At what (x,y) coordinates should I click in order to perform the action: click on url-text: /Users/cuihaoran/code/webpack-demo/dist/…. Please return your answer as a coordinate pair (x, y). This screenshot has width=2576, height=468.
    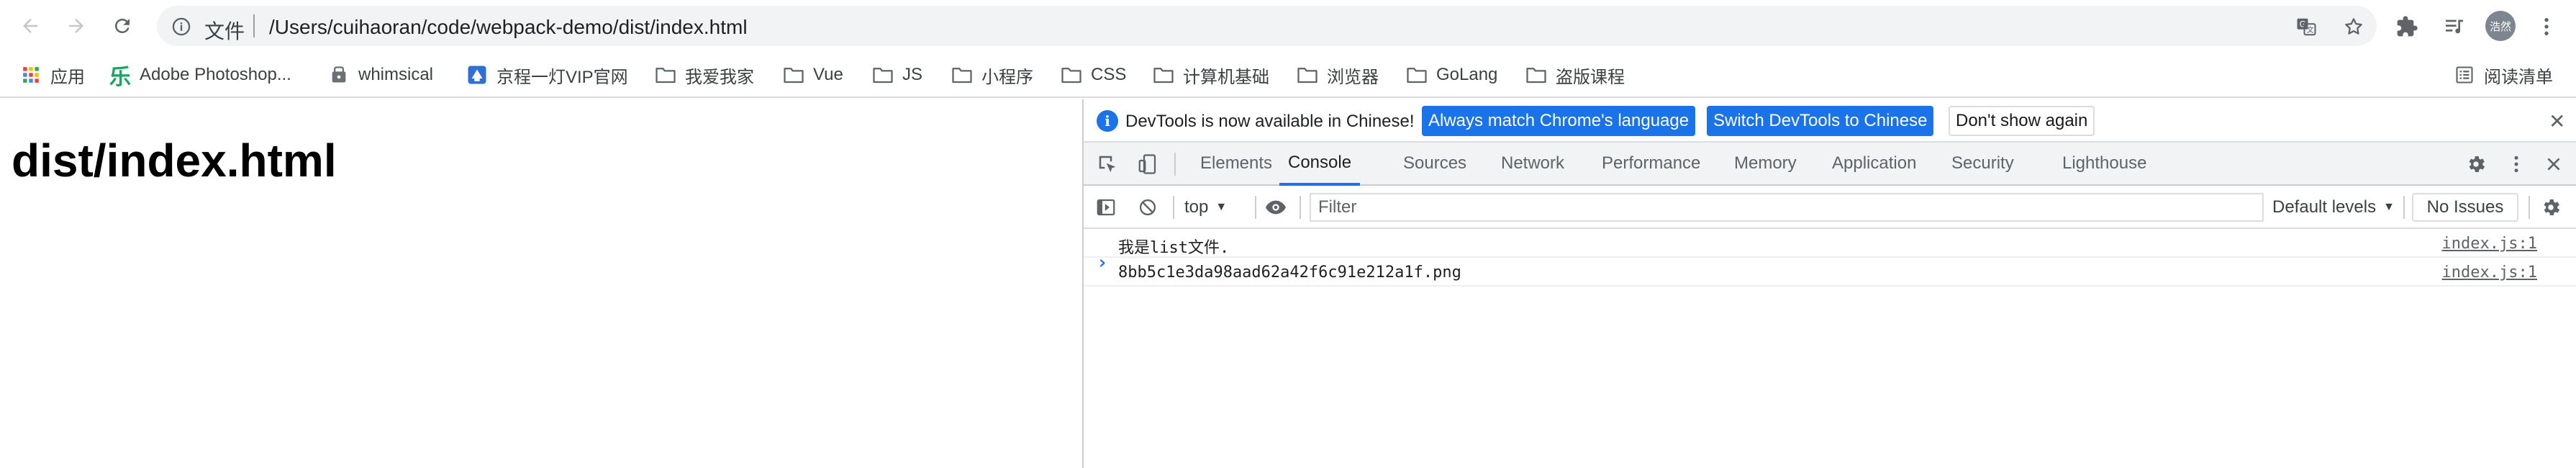
    Looking at the image, I should click on (508, 27).